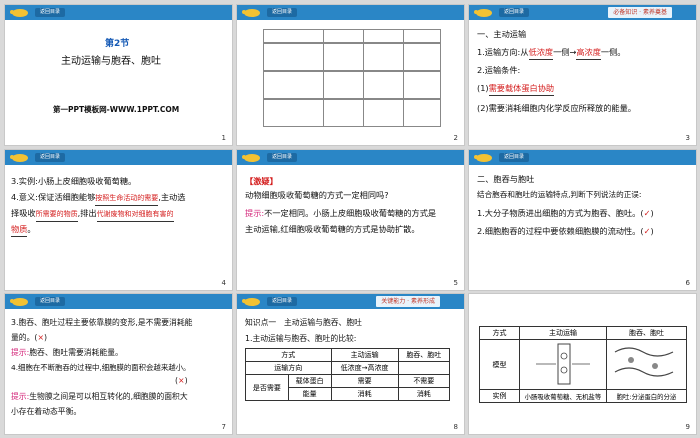  I want to click on table-cell: 实例, so click(499, 396).